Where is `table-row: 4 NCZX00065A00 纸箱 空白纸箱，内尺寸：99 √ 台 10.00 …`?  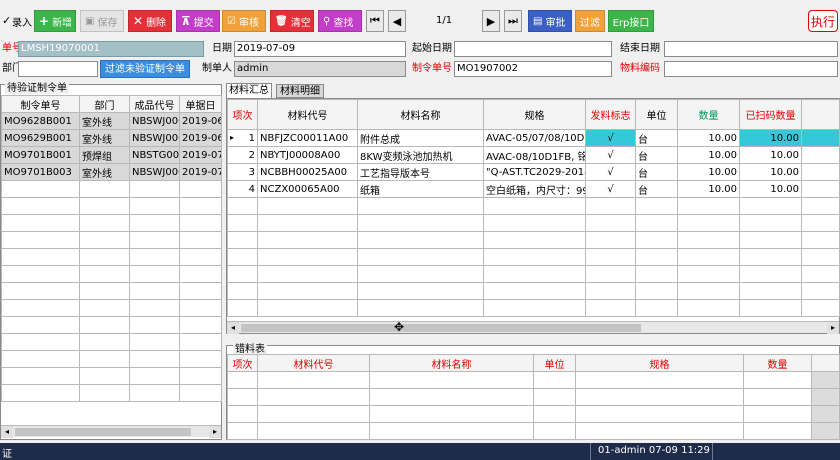
table-row: 4 NCZX00065A00 纸箱 空白纸箱，内尺寸：99 √ 台 10.00 … is located at coordinates (533, 189).